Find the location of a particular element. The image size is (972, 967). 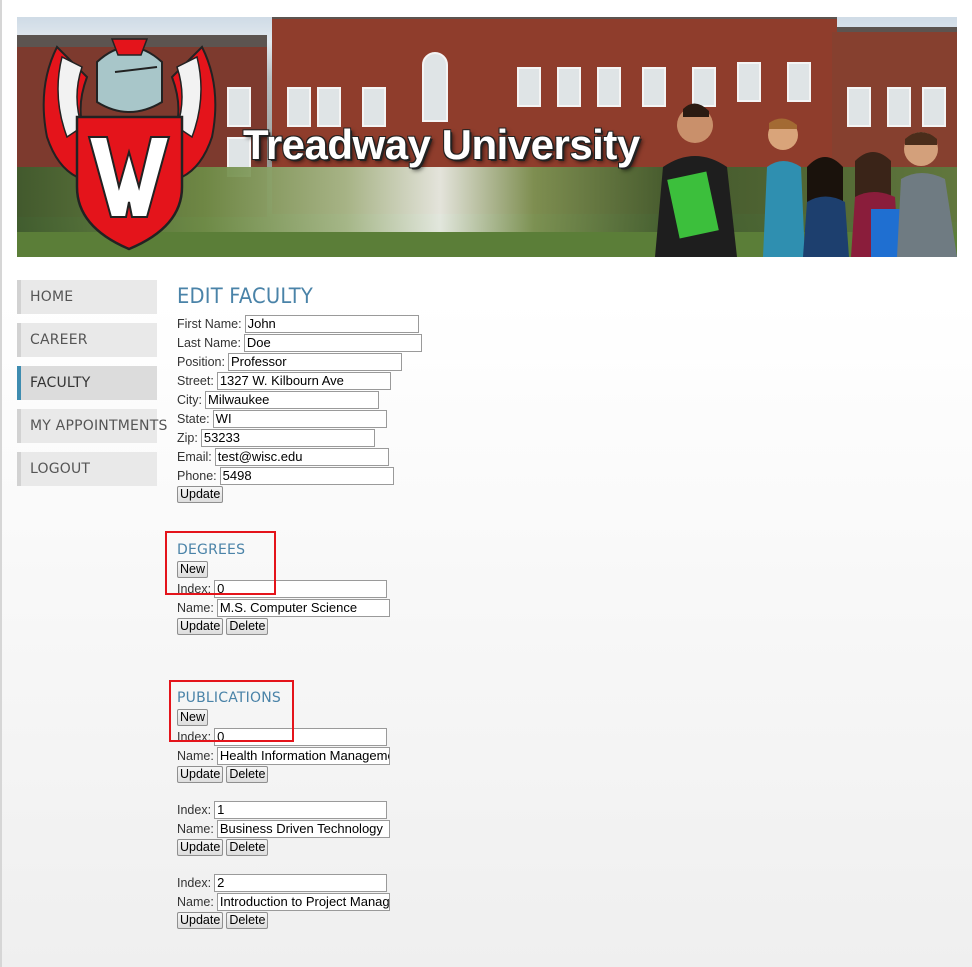

page-title: EDIT FACULTY is located at coordinates (245, 296).